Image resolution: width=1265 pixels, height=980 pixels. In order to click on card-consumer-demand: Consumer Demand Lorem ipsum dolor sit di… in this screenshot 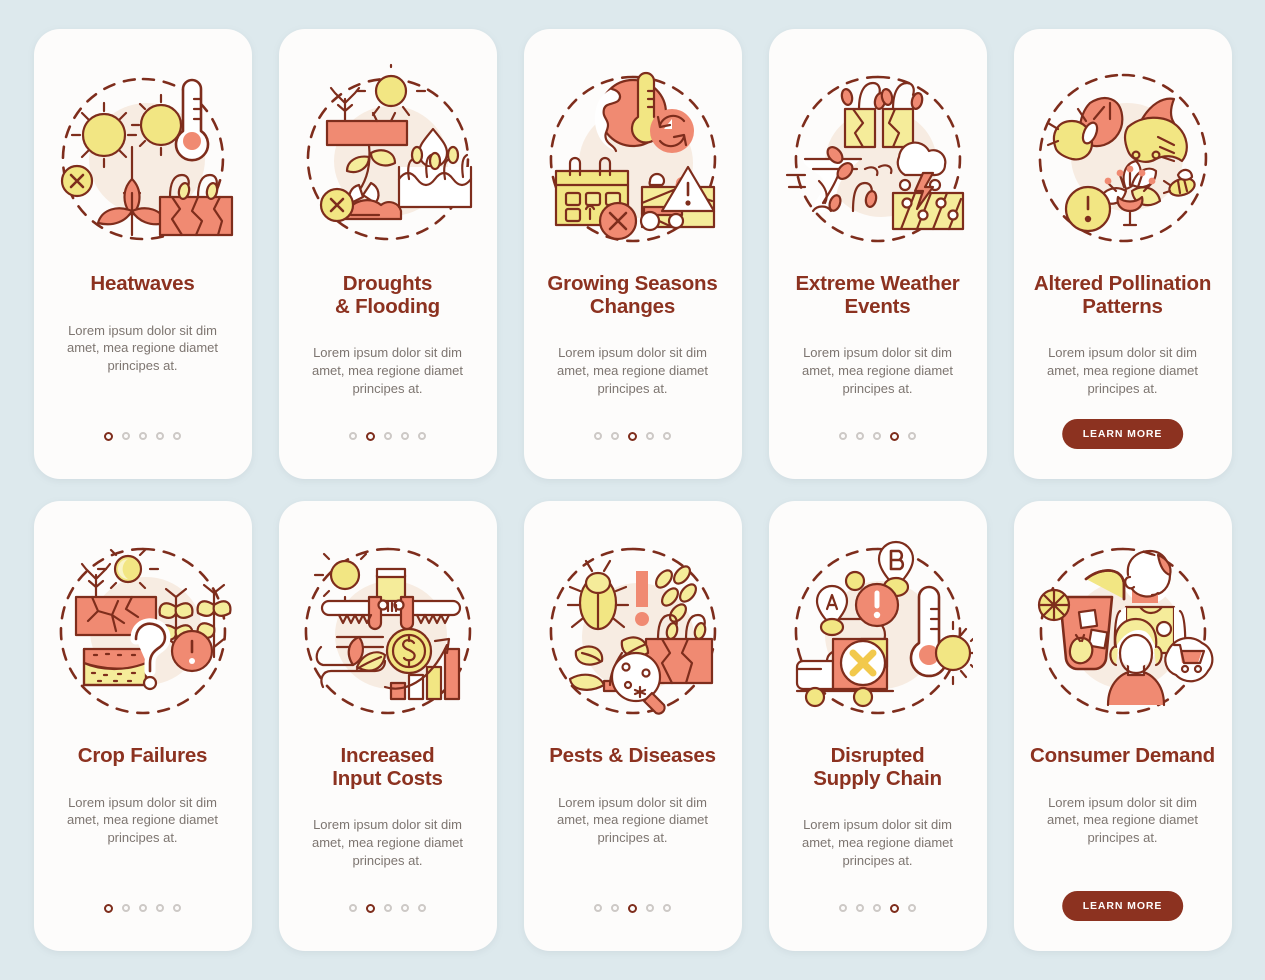, I will do `click(1122, 726)`.